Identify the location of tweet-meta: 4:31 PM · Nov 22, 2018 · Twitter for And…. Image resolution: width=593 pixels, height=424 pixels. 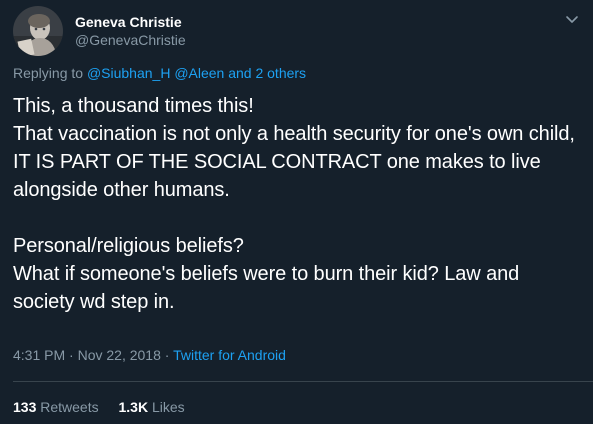
(149, 355).